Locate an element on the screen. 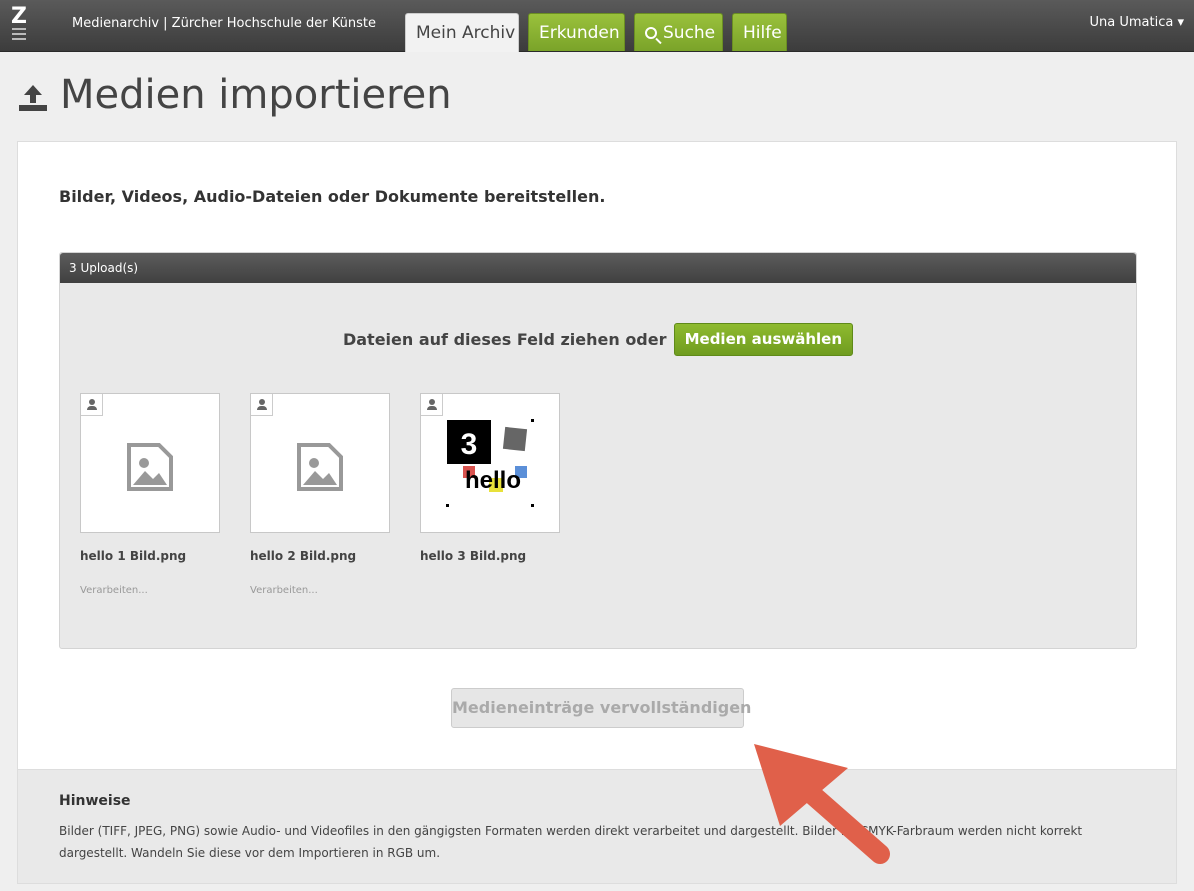 This screenshot has height=891, width=1194. tab-hilfe: Hilfe is located at coordinates (759, 32).